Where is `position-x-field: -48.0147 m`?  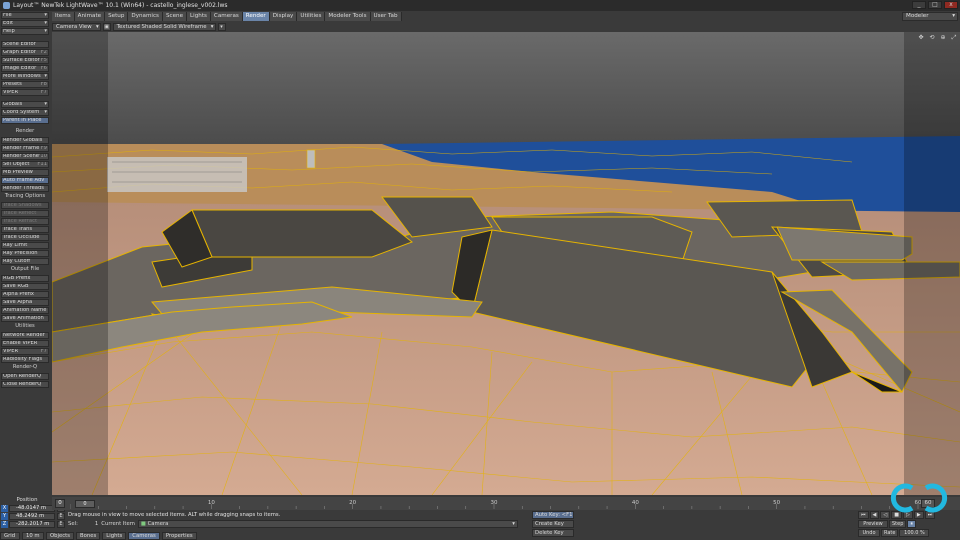 position-x-field: -48.0147 m is located at coordinates (32, 508).